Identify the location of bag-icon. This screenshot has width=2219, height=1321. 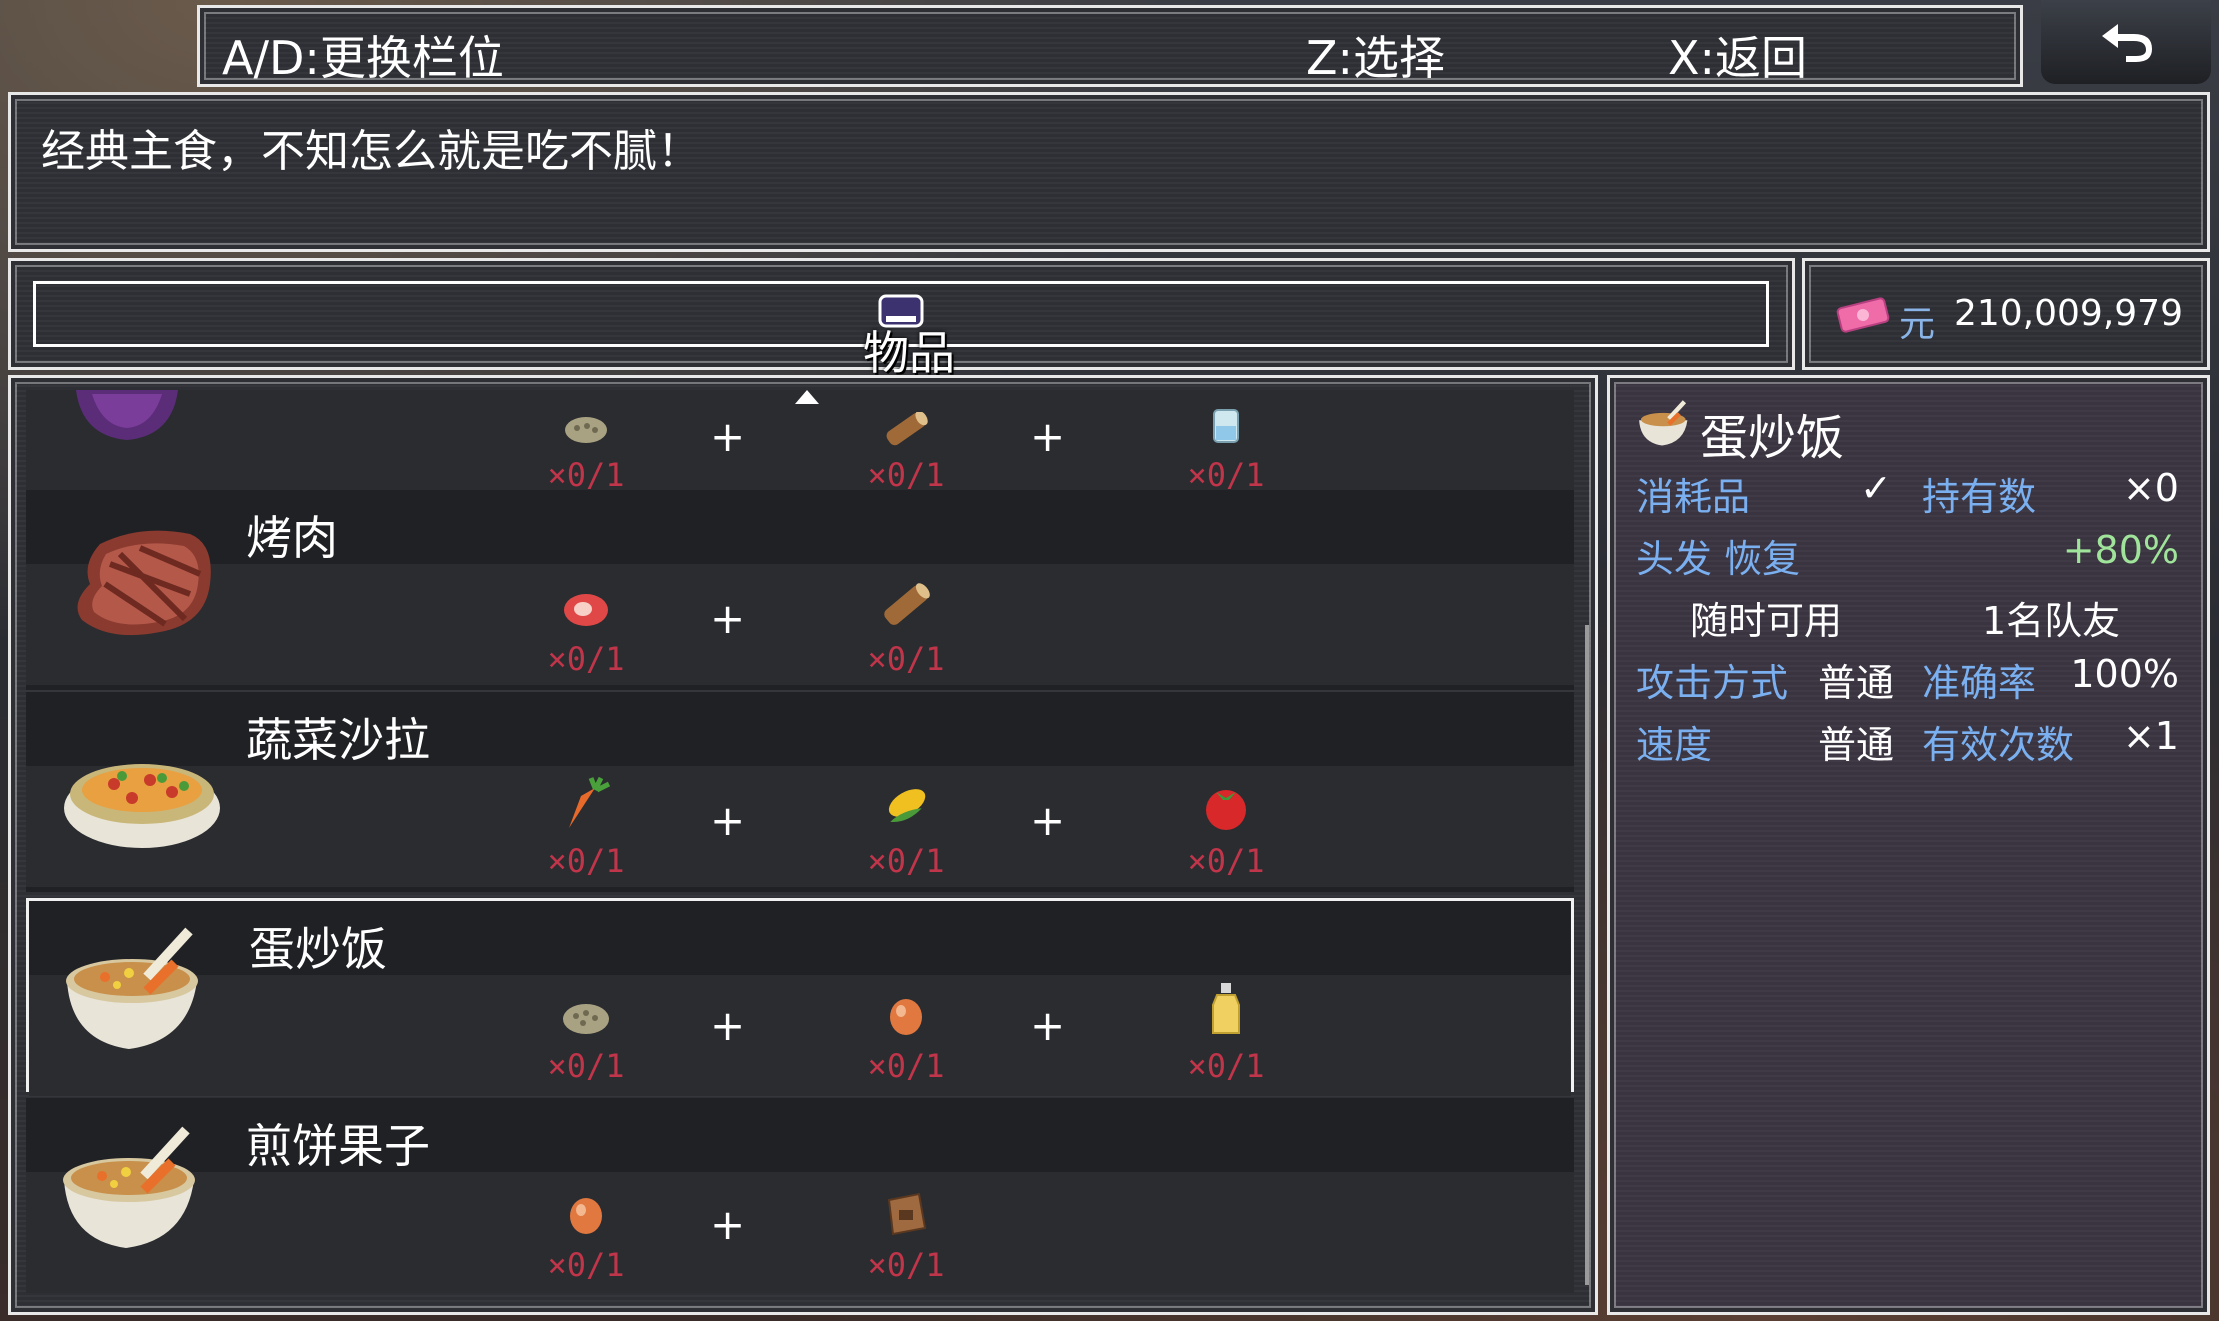
(901, 311).